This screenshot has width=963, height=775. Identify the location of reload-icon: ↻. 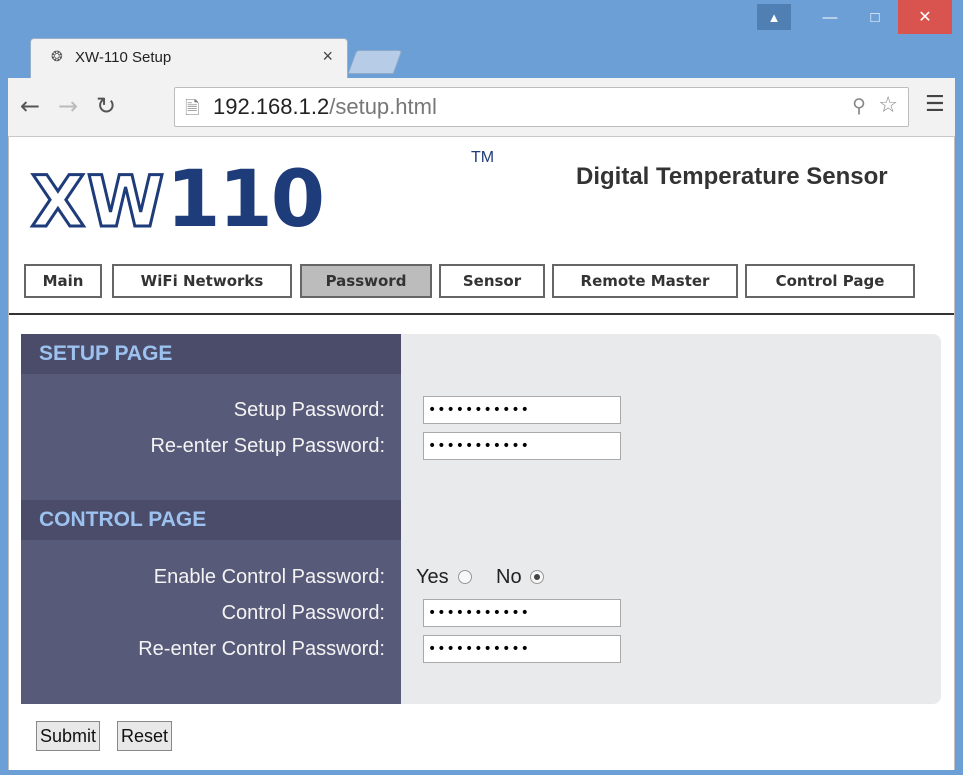
(106, 106).